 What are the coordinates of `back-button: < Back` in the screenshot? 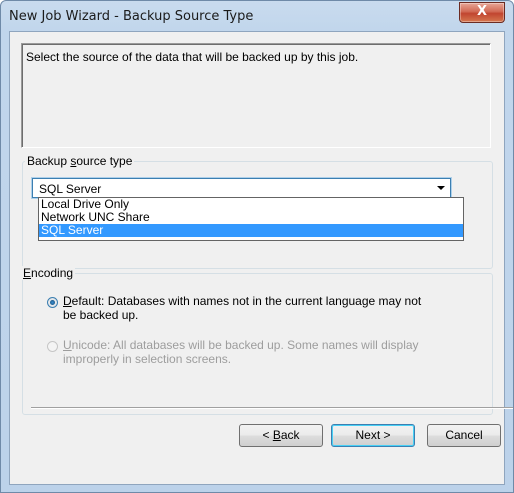 It's located at (281, 435).